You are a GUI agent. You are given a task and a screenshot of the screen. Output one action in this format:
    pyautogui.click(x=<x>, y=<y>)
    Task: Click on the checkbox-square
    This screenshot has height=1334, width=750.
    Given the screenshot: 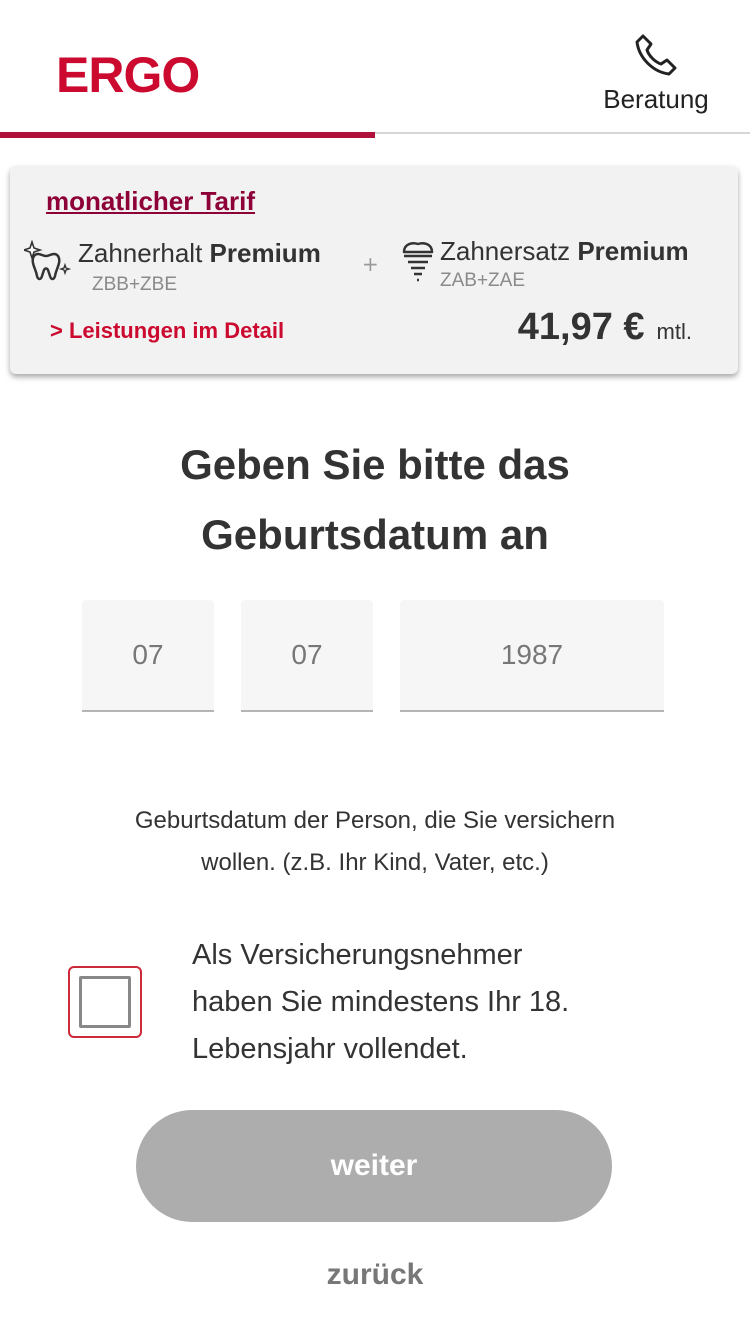 What is the action you would take?
    pyautogui.click(x=105, y=1002)
    